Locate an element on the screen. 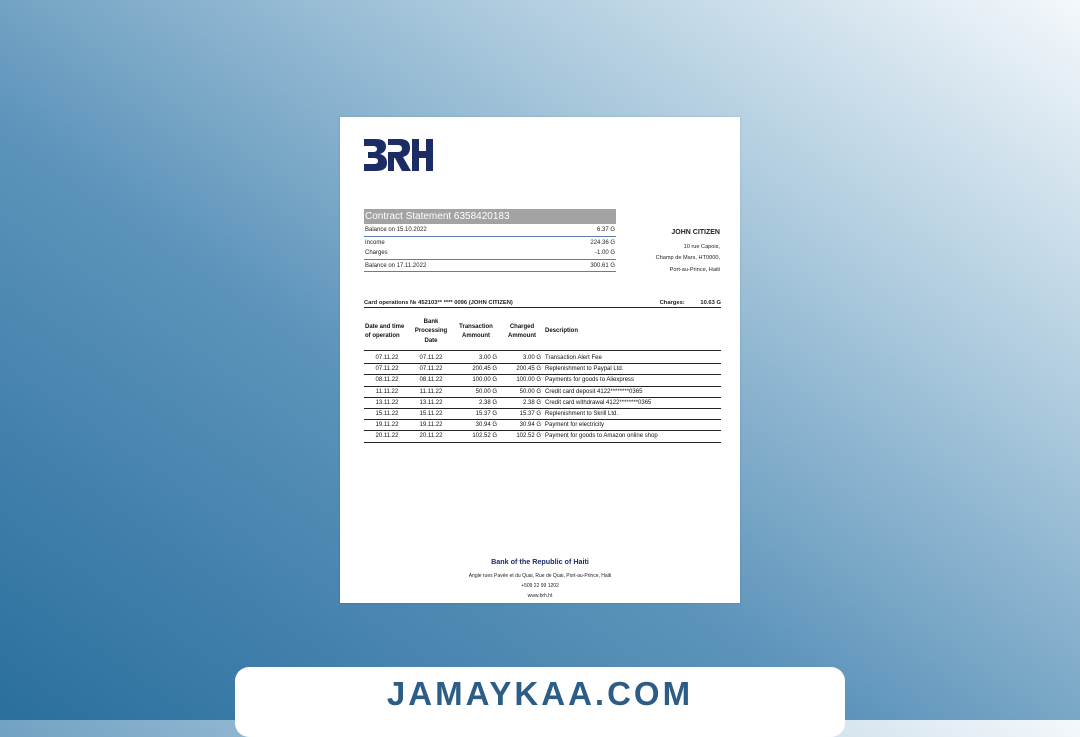 The height and width of the screenshot is (737, 1080). col-header-processing-date: Bank Processing Date is located at coordinates (431, 332).